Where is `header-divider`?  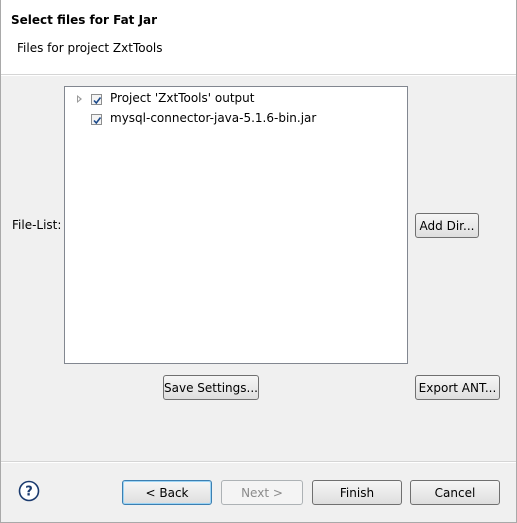 header-divider is located at coordinates (258, 75).